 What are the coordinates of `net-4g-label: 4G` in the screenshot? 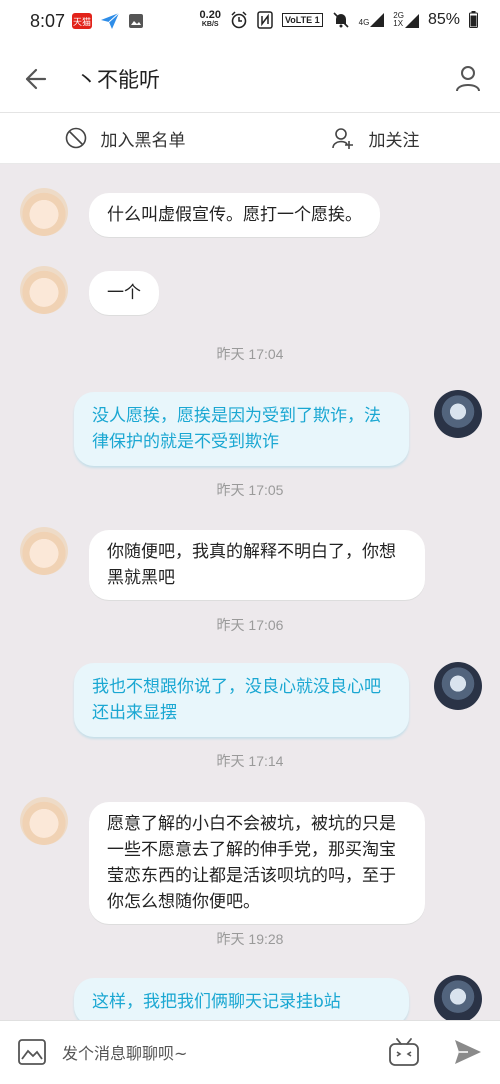 It's located at (364, 22).